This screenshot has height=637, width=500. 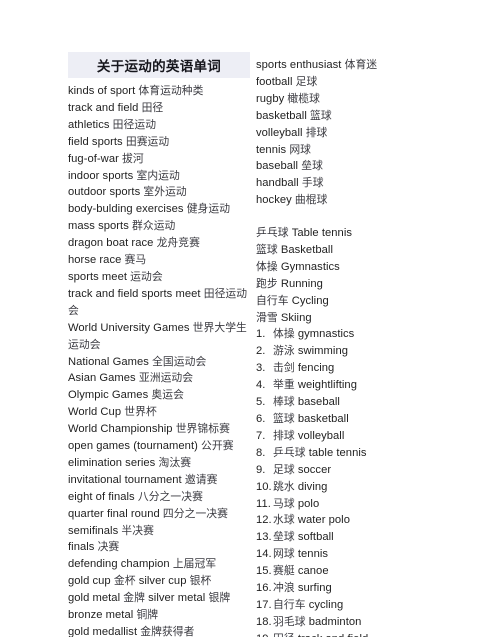 I want to click on list-item: 19. 田径 track and field, so click(x=351, y=634).